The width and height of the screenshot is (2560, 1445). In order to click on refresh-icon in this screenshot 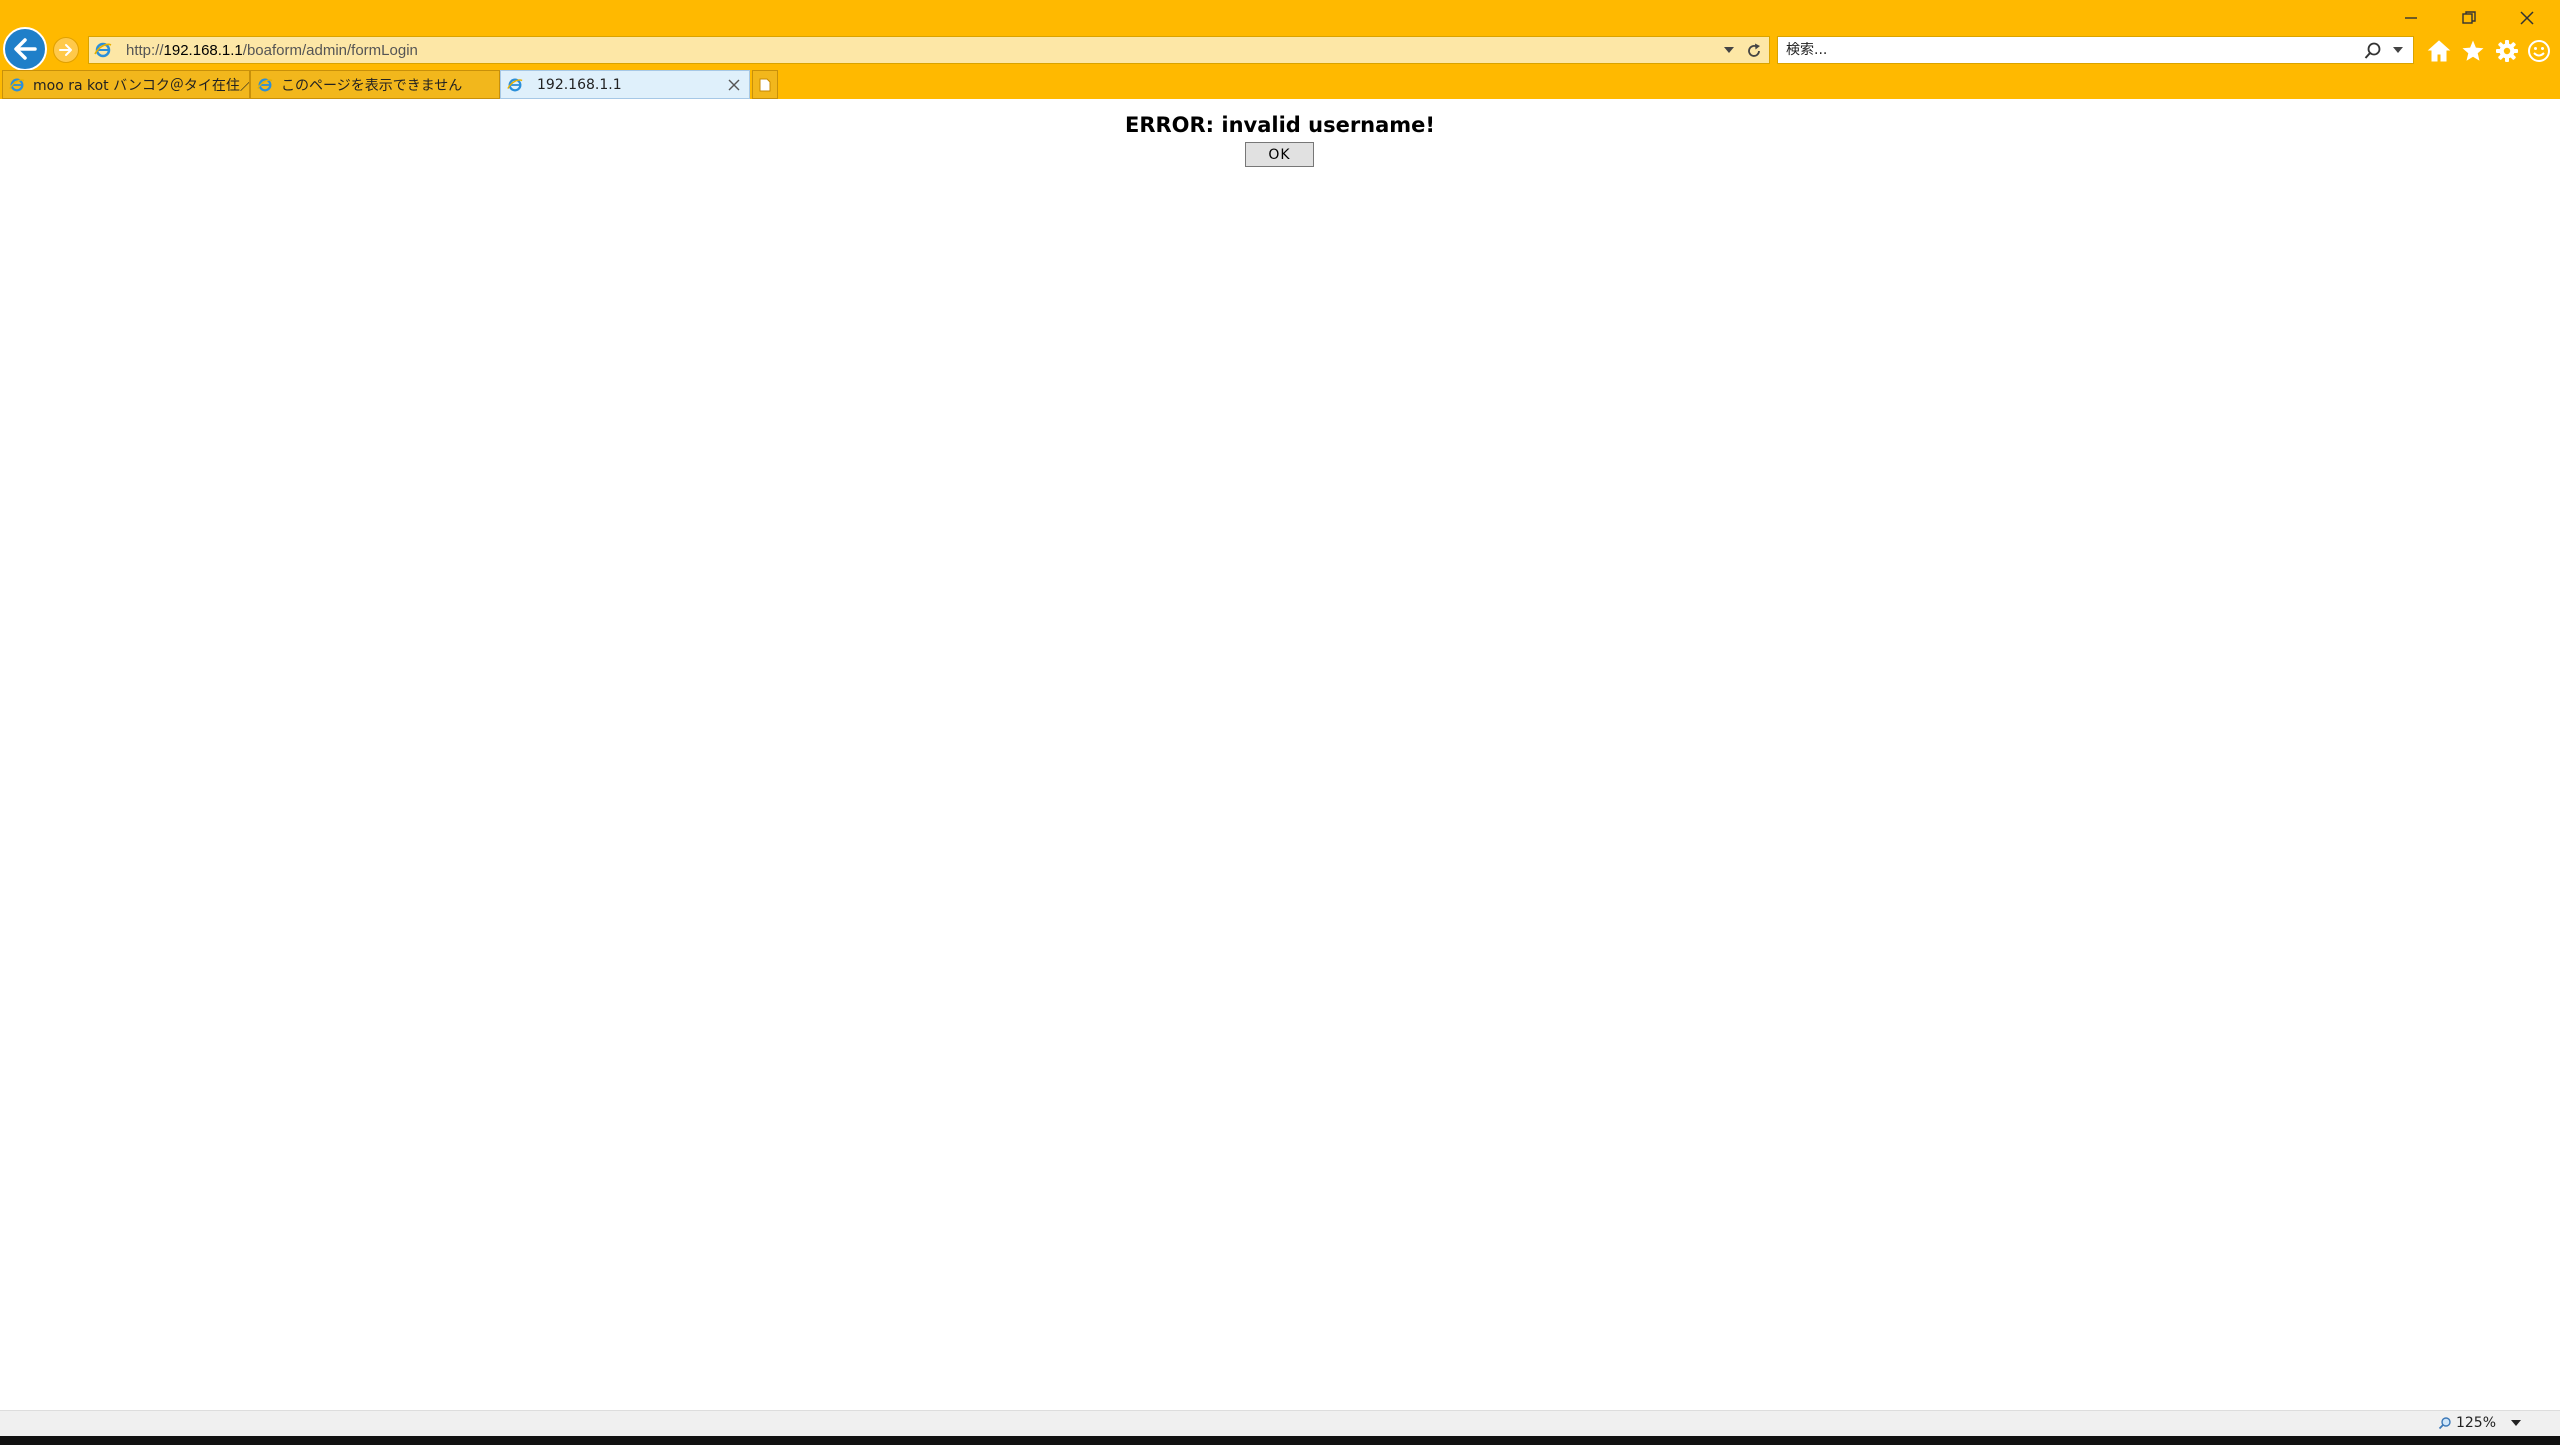, I will do `click(1754, 50)`.